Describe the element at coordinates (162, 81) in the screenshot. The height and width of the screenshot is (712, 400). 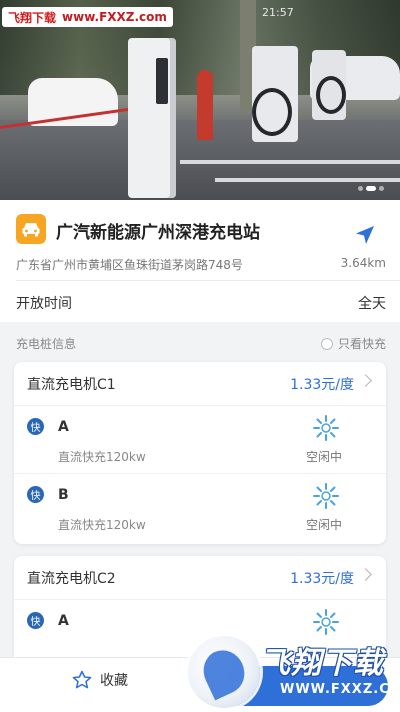
I see `photo-charger-screen` at that location.